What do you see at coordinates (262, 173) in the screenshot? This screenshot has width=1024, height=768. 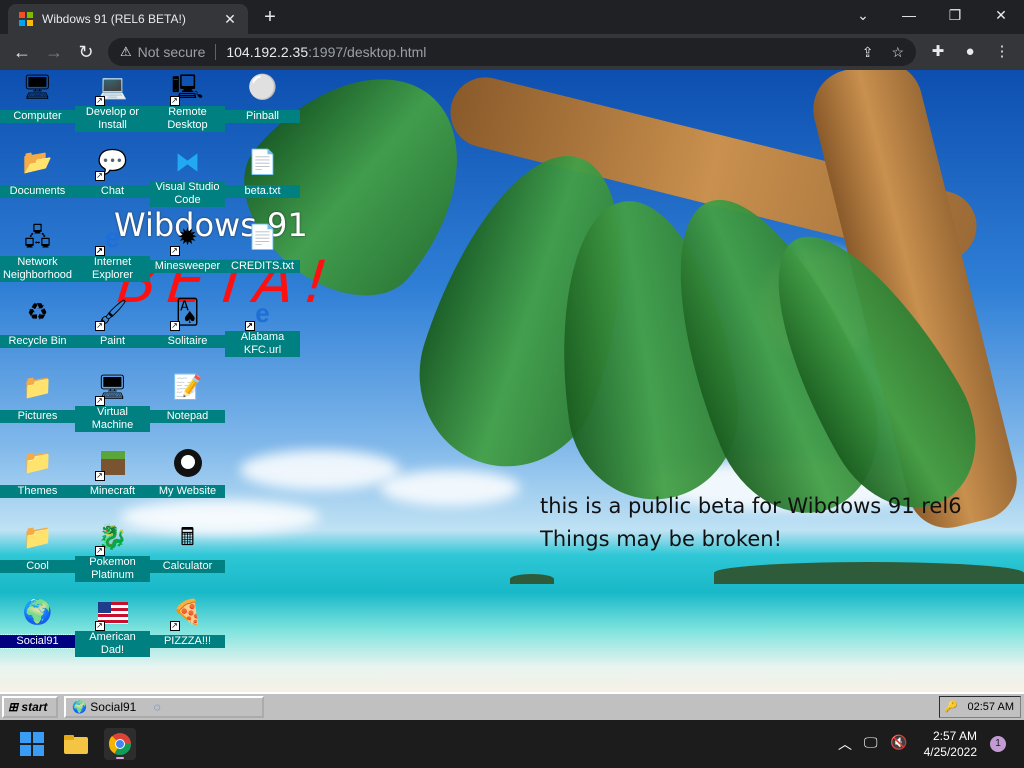 I see `desktop-icon-beta-txt: 📄 beta.txt` at bounding box center [262, 173].